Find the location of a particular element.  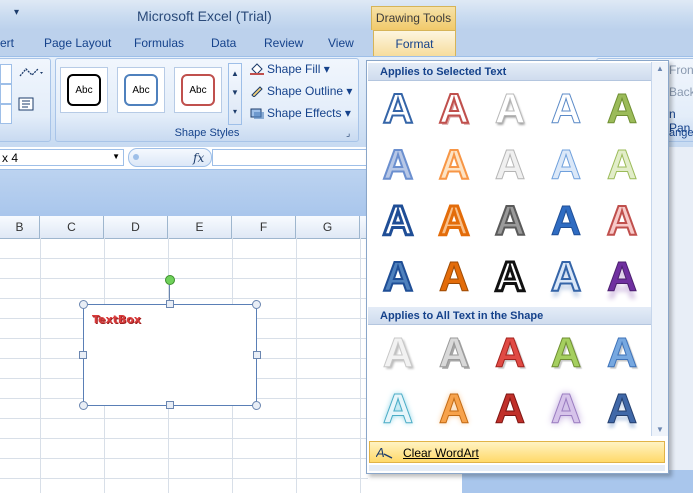

name-box: x 4 ▼ is located at coordinates (62, 157).